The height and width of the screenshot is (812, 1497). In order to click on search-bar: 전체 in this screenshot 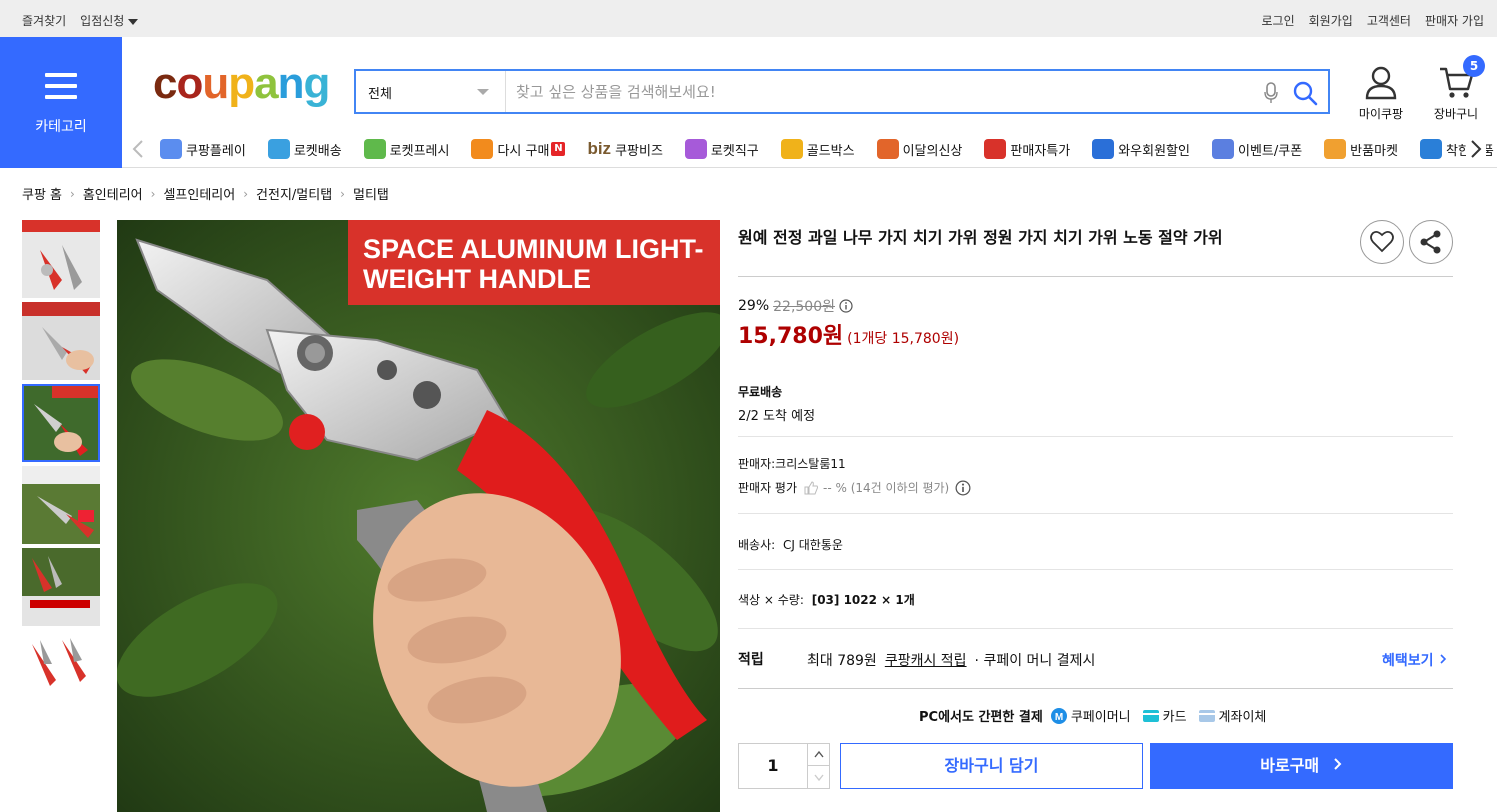, I will do `click(842, 91)`.